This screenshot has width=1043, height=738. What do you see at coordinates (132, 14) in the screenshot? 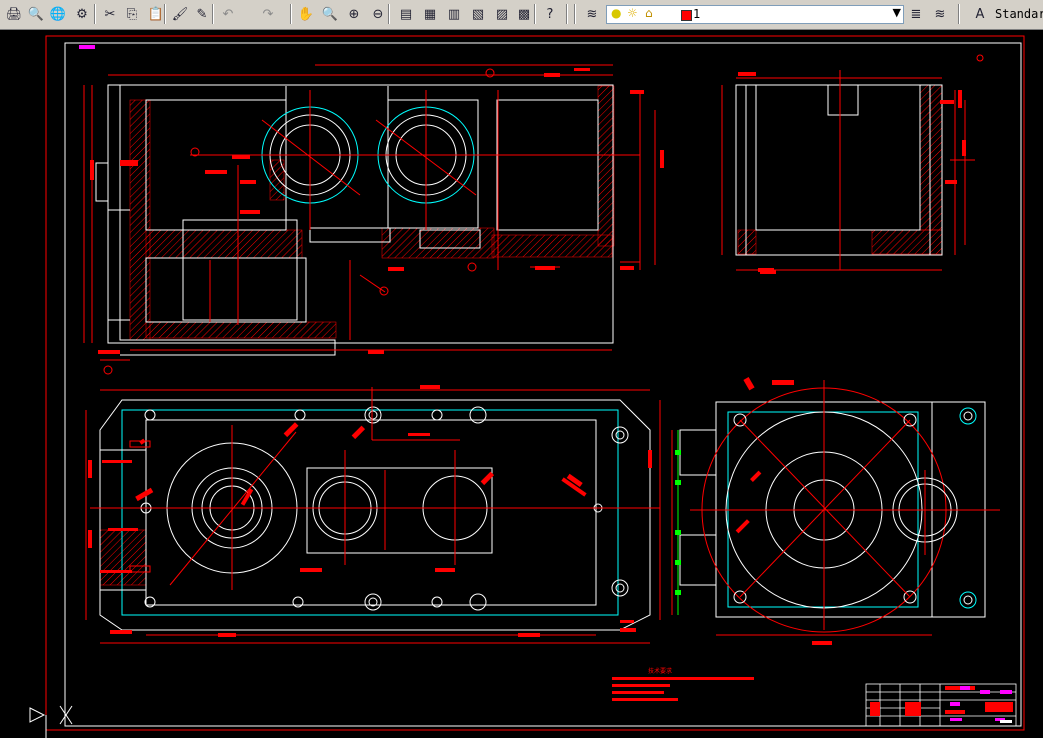
I see `copy-icon: ⎘` at bounding box center [132, 14].